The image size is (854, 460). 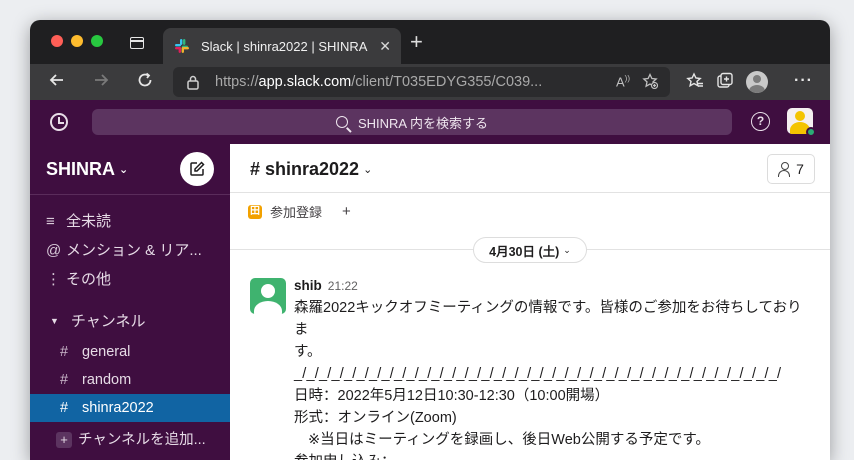 I want to click on workspace-name: SHINRA ⌄, so click(x=87, y=169).